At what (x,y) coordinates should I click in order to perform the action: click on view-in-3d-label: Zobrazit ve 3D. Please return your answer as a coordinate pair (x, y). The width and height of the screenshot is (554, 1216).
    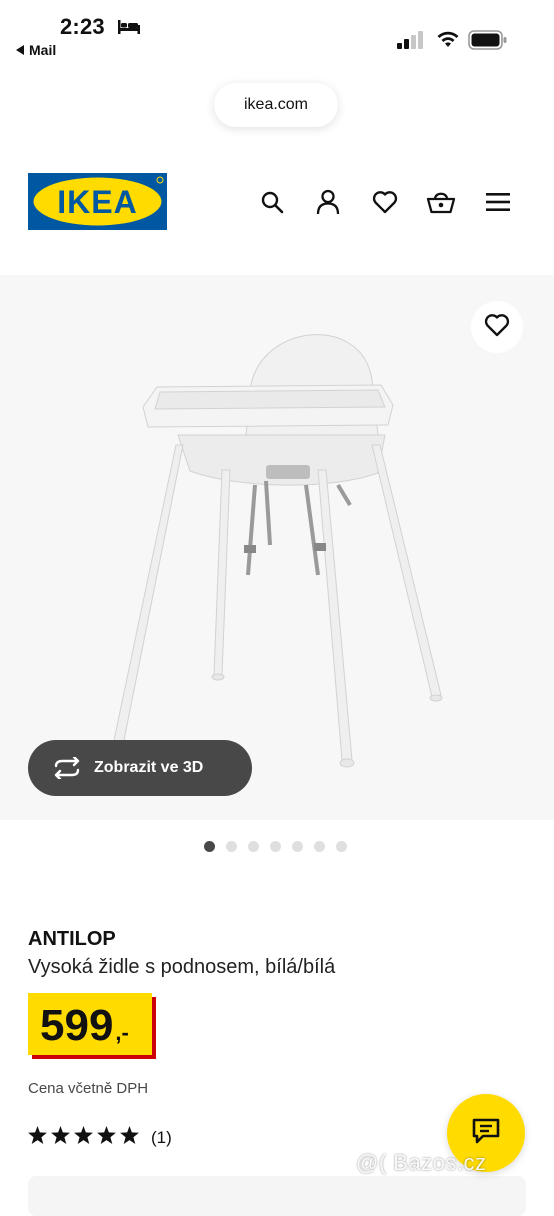
    Looking at the image, I should click on (149, 767).